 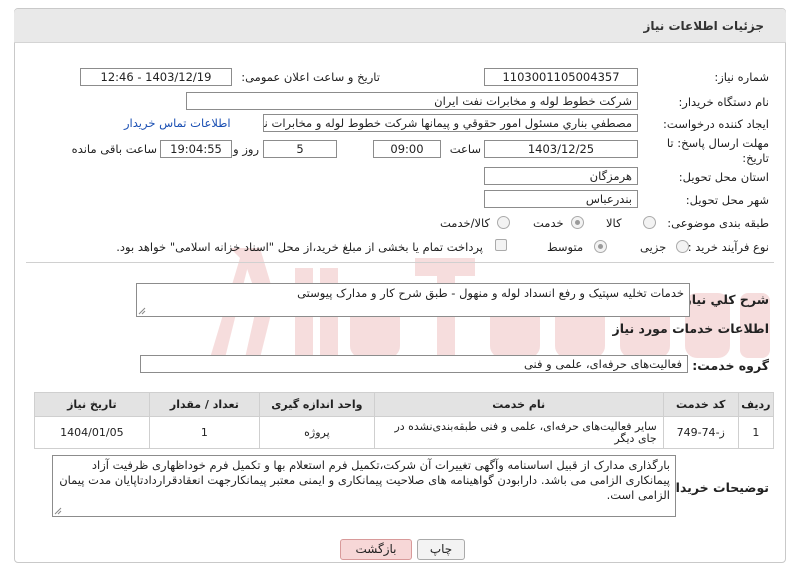 I want to click on category-radio-service, so click(x=577, y=222).